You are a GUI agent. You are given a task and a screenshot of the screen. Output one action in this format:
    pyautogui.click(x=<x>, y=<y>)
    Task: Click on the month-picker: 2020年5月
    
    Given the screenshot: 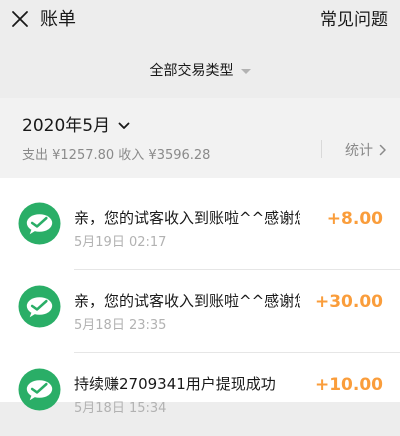 What is the action you would take?
    pyautogui.click(x=76, y=126)
    